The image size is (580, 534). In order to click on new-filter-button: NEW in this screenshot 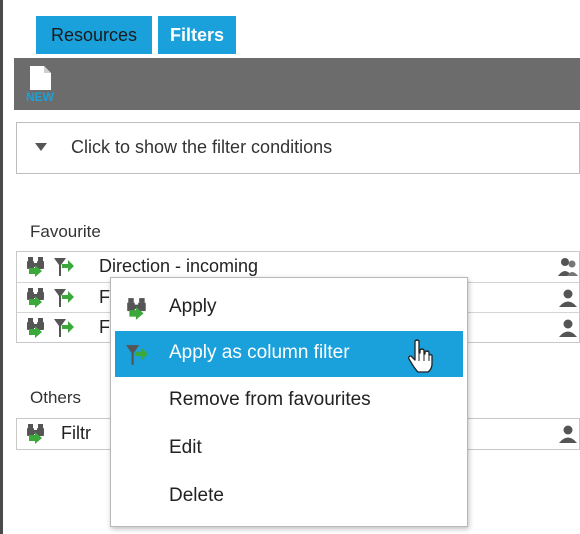, I will do `click(40, 84)`.